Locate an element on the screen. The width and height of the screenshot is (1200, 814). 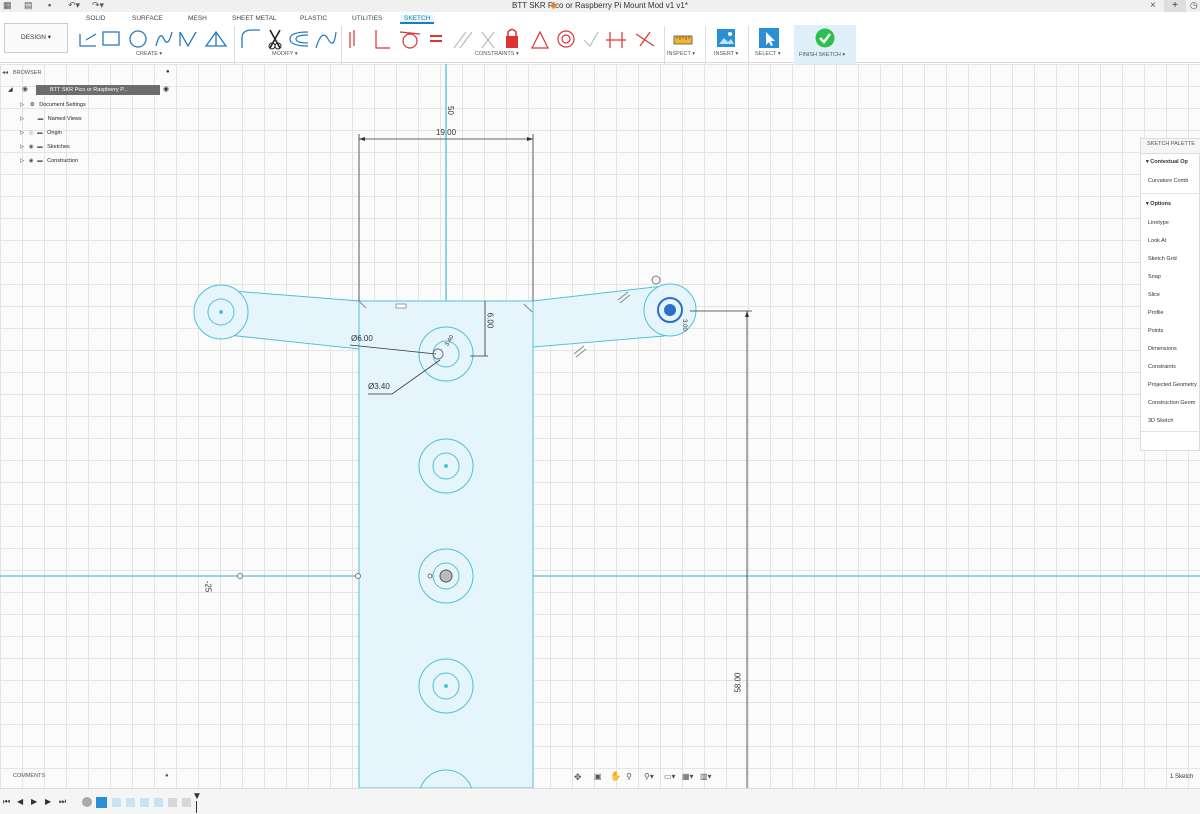
pan-icon: ✋ is located at coordinates (615, 776).